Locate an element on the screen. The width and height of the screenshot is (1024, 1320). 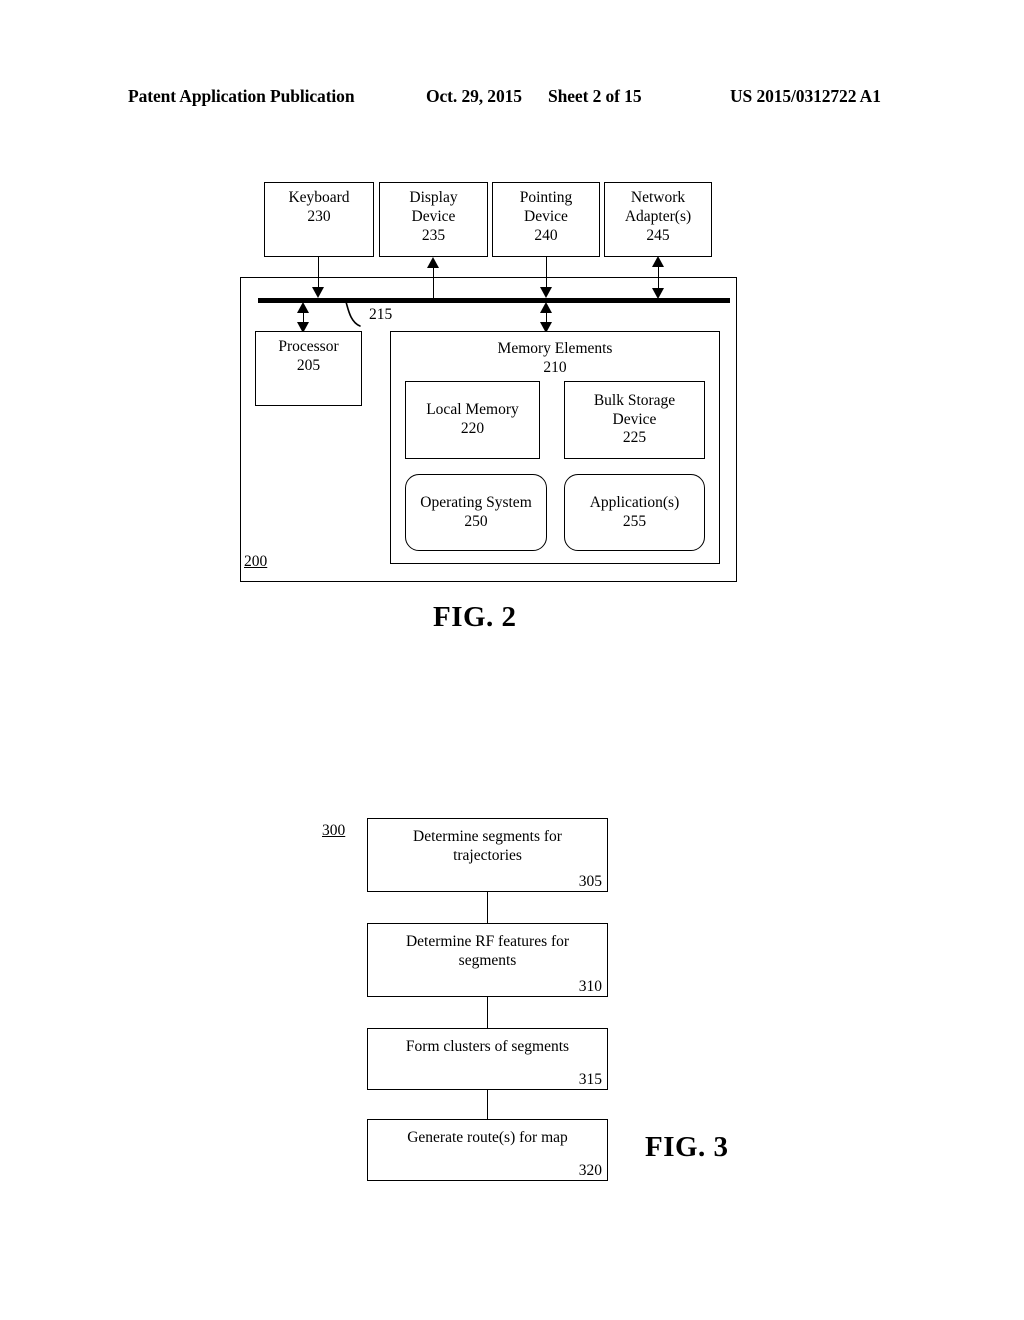
step-generate-routes-ref-label: 320 is located at coordinates (590, 1170).